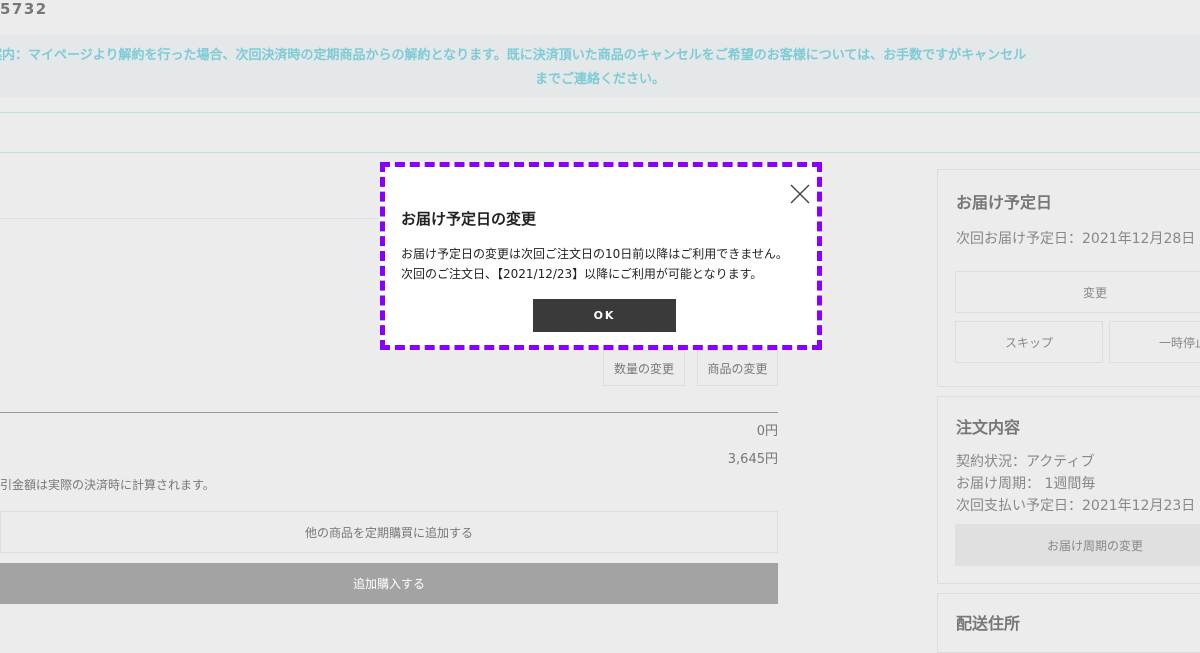 The image size is (1200, 653). What do you see at coordinates (988, 623) in the screenshot?
I see `panel-title: 配送住所` at bounding box center [988, 623].